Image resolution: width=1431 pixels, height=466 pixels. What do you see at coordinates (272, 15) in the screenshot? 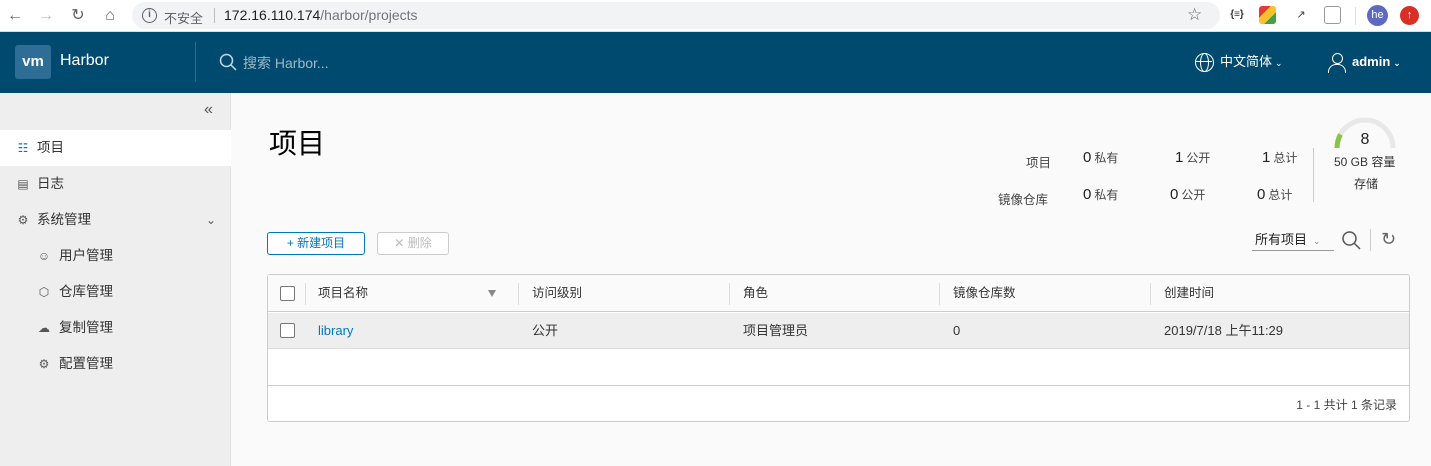
I see `url-host: 172.16.110.174` at bounding box center [272, 15].